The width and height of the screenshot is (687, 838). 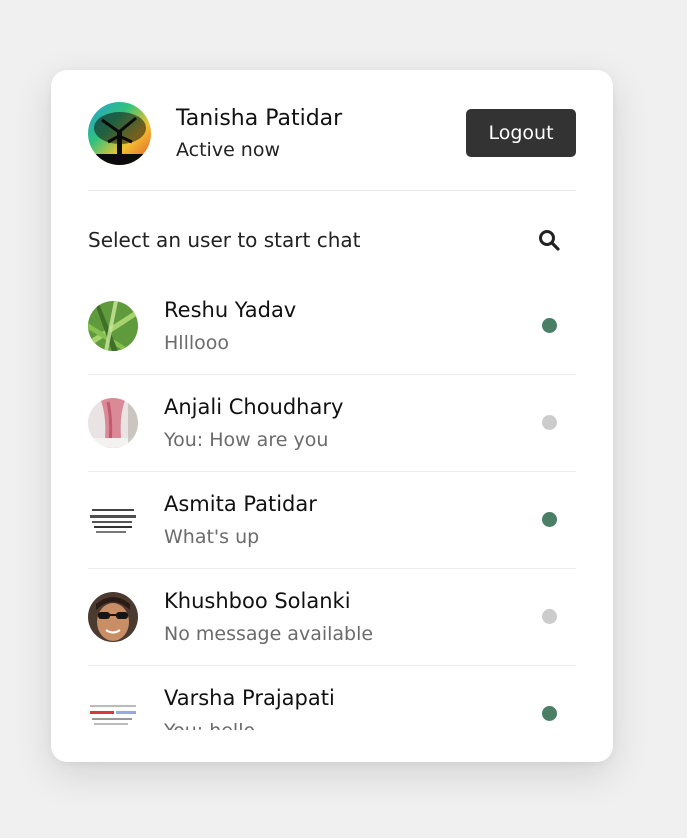 What do you see at coordinates (332, 520) in the screenshot?
I see `user-row: Asmita Patidar What's up` at bounding box center [332, 520].